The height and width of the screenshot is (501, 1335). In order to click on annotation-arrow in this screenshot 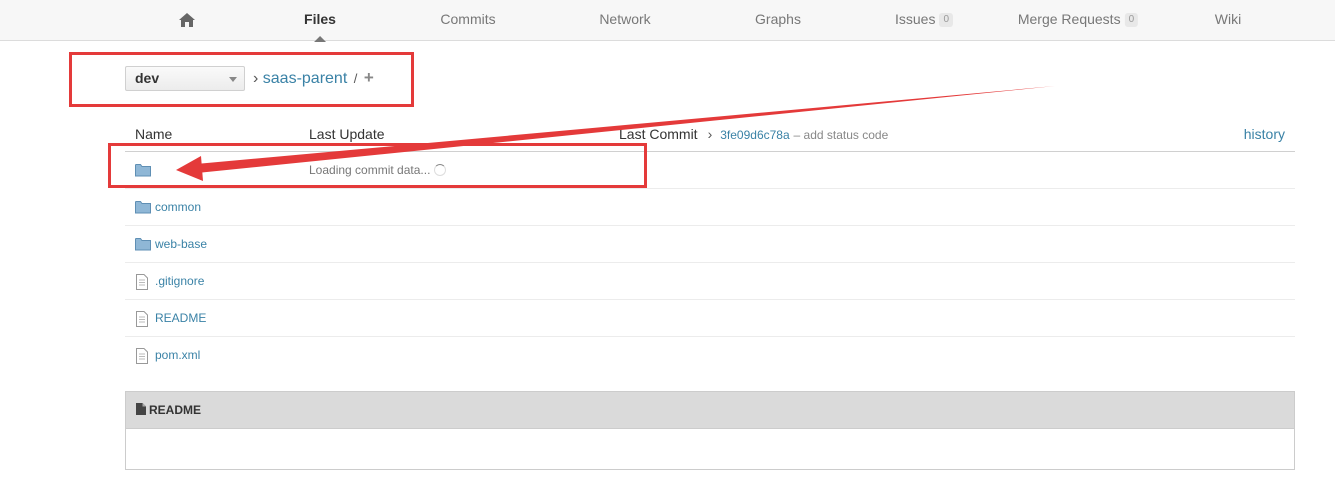, I will do `click(615, 133)`.